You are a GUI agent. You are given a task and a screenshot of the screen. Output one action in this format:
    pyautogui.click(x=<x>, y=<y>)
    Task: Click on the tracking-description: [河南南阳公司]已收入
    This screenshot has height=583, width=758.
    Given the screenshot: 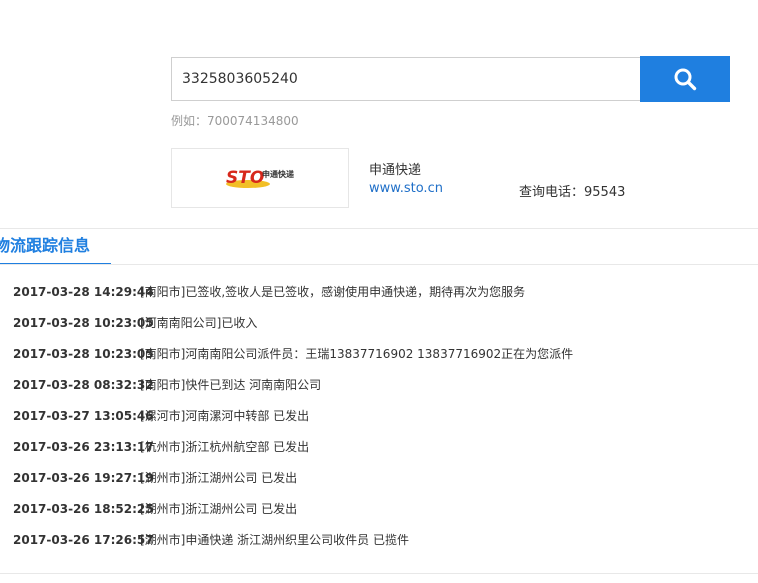 What is the action you would take?
    pyautogui.click(x=199, y=323)
    